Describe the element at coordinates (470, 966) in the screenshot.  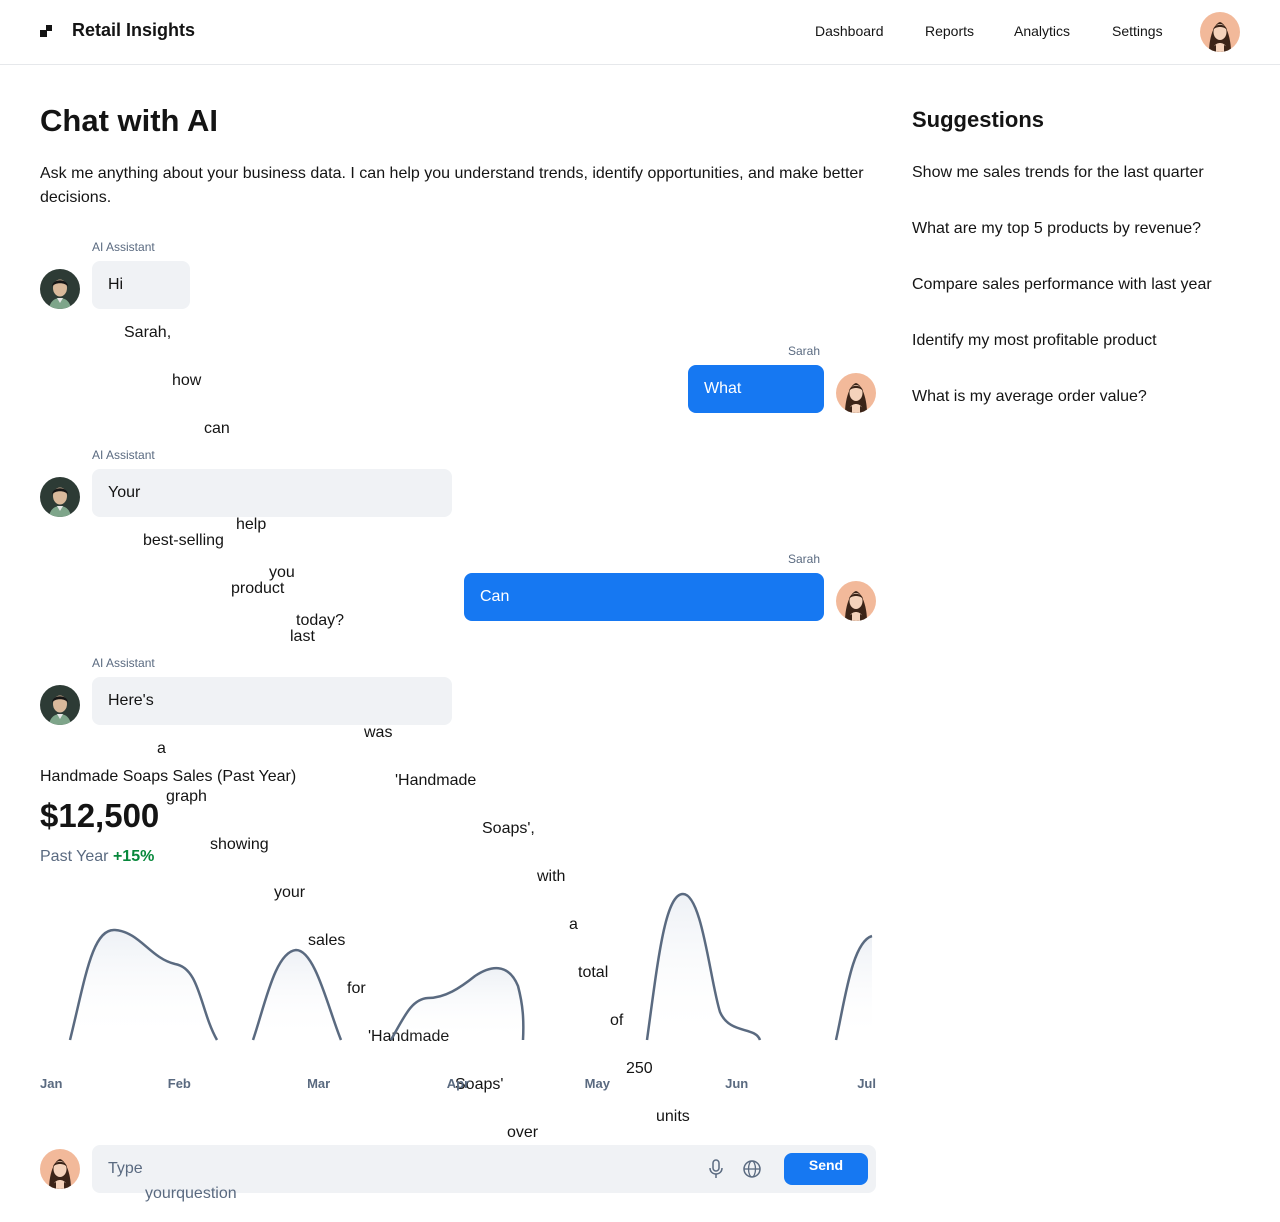
I see `sales-chart` at that location.